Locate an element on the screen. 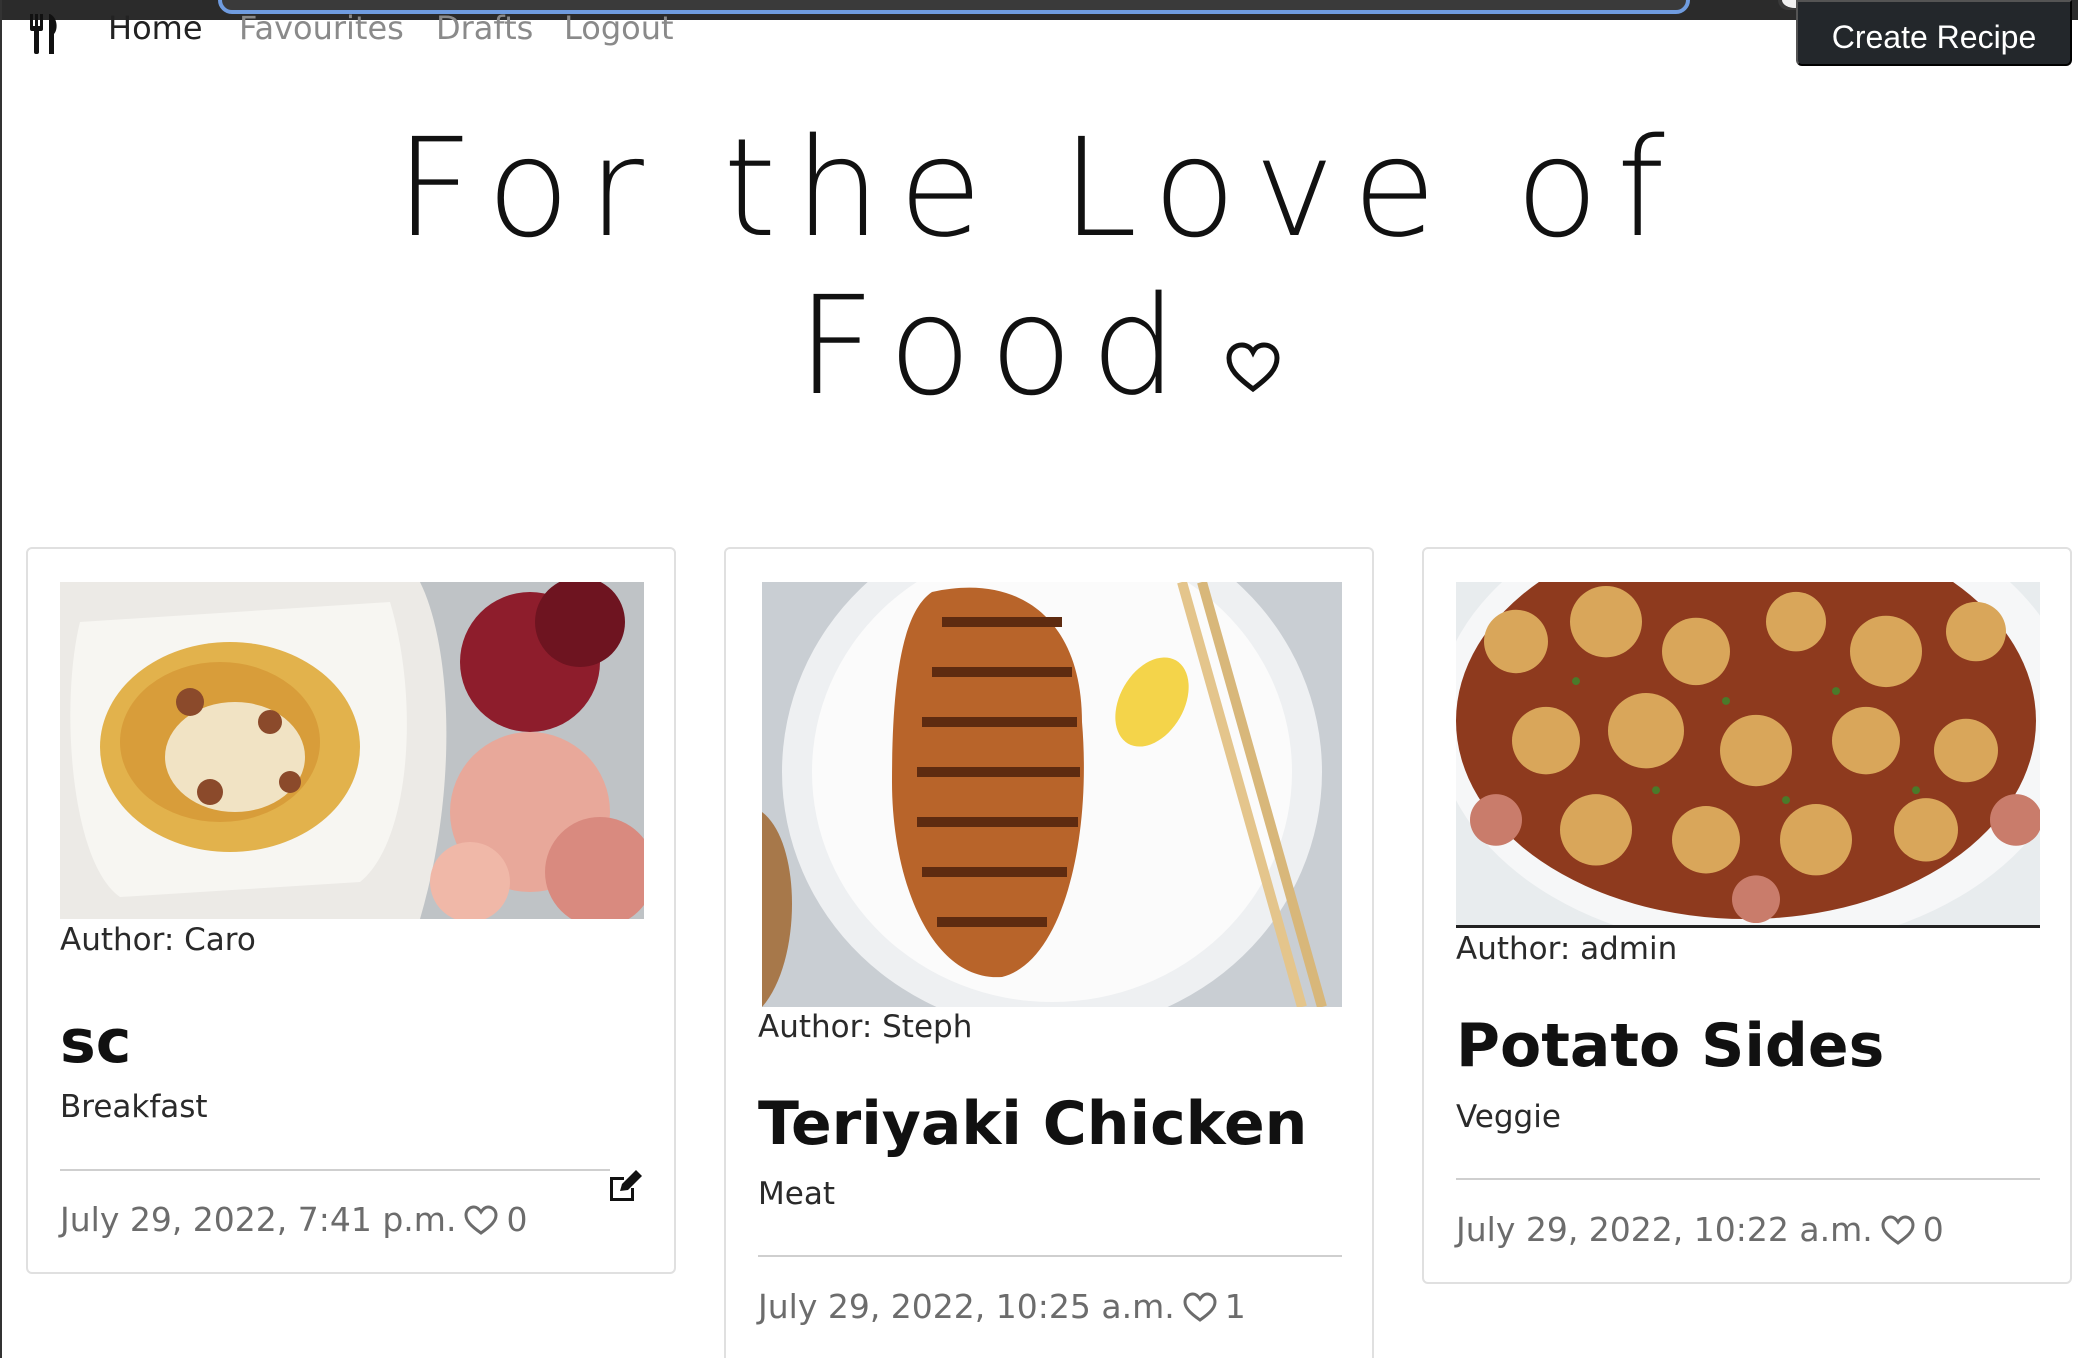 The image size is (2078, 1358). nav-link-home: Home is located at coordinates (155, 28).